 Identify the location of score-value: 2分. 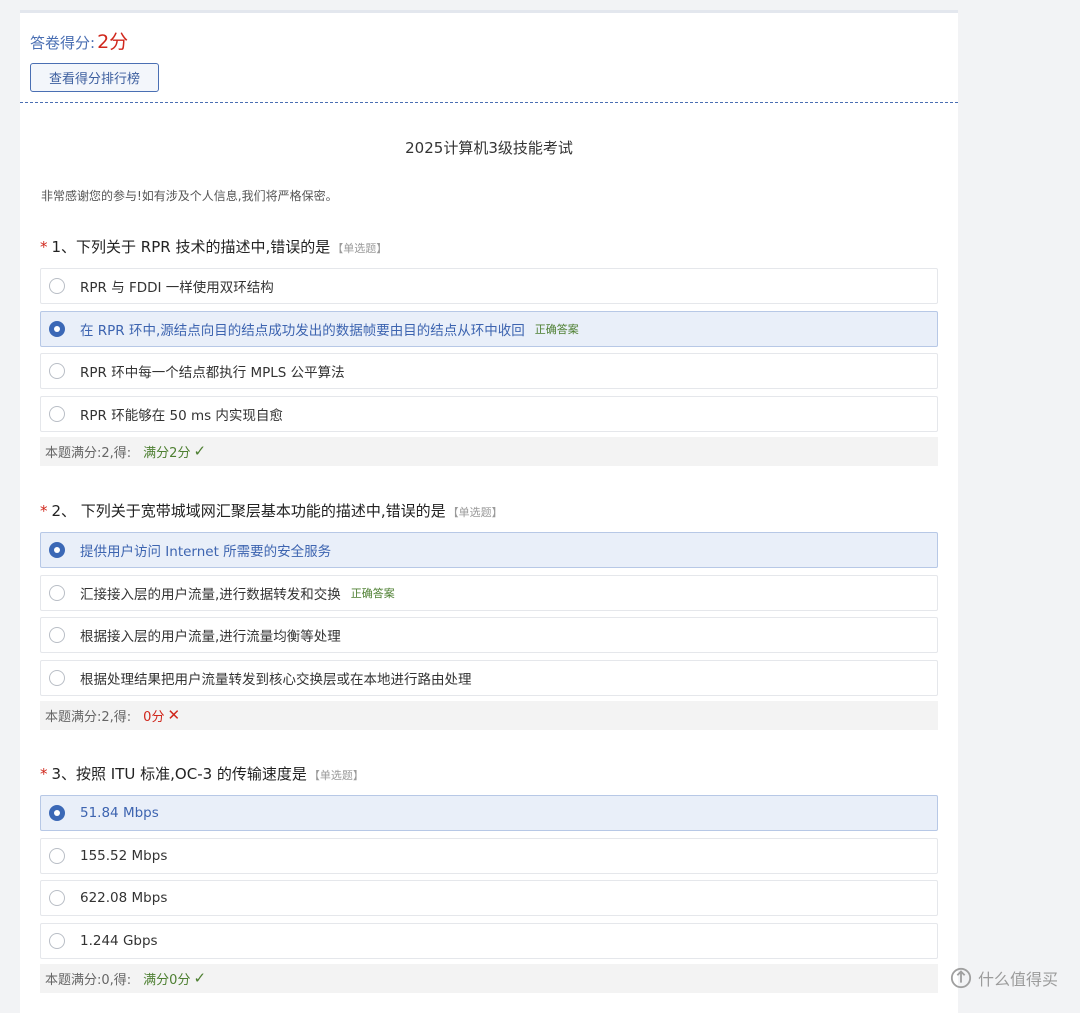
(113, 42).